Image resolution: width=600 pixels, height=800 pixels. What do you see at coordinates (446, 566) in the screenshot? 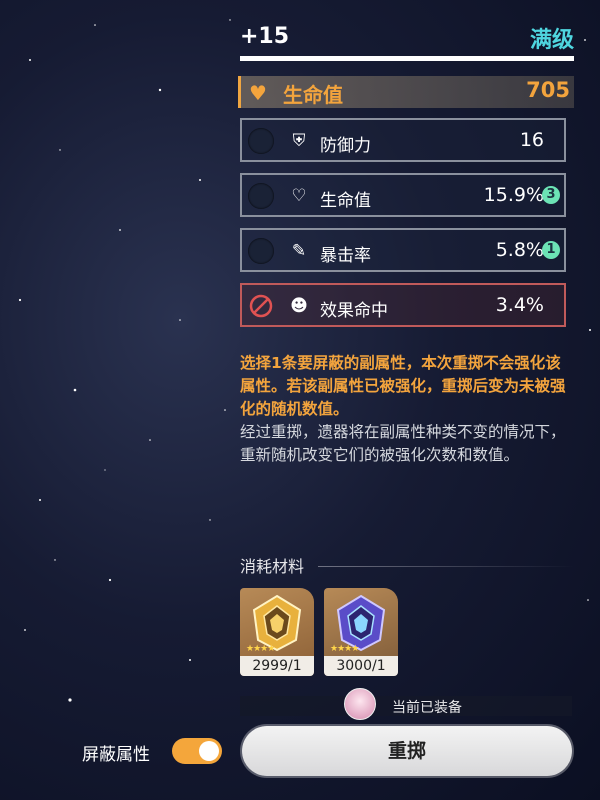
I see `divider` at bounding box center [446, 566].